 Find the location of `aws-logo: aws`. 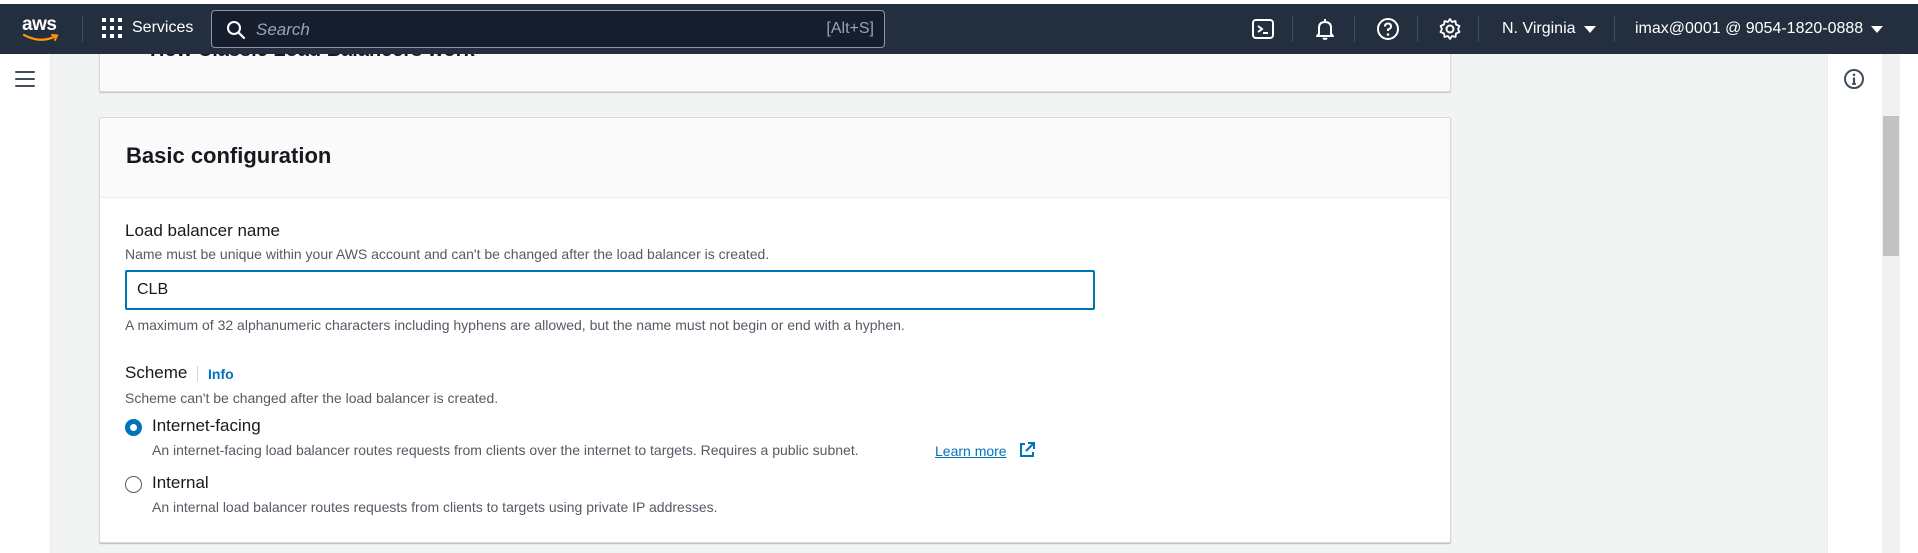

aws-logo: aws is located at coordinates (42, 30).